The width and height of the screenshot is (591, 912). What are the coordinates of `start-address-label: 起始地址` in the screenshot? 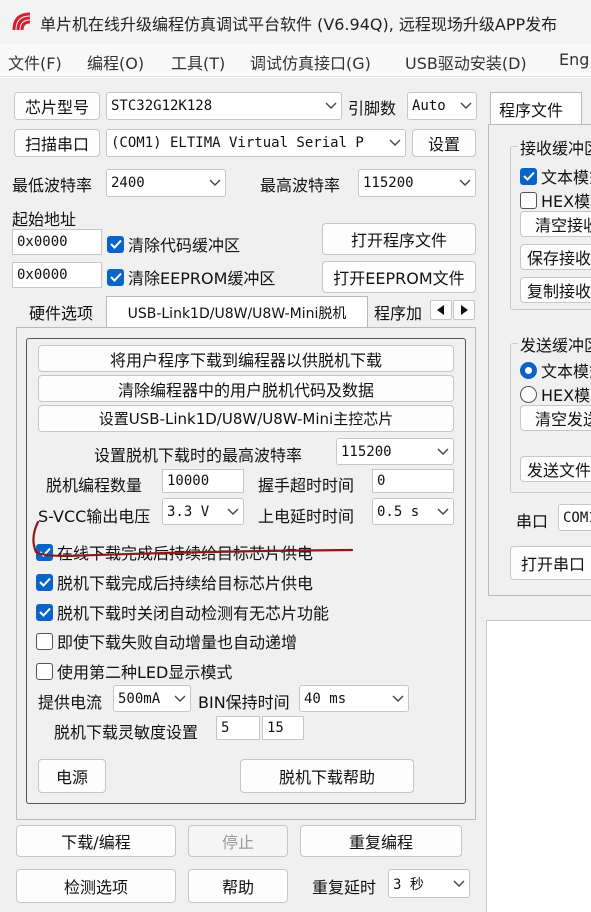 It's located at (44, 219).